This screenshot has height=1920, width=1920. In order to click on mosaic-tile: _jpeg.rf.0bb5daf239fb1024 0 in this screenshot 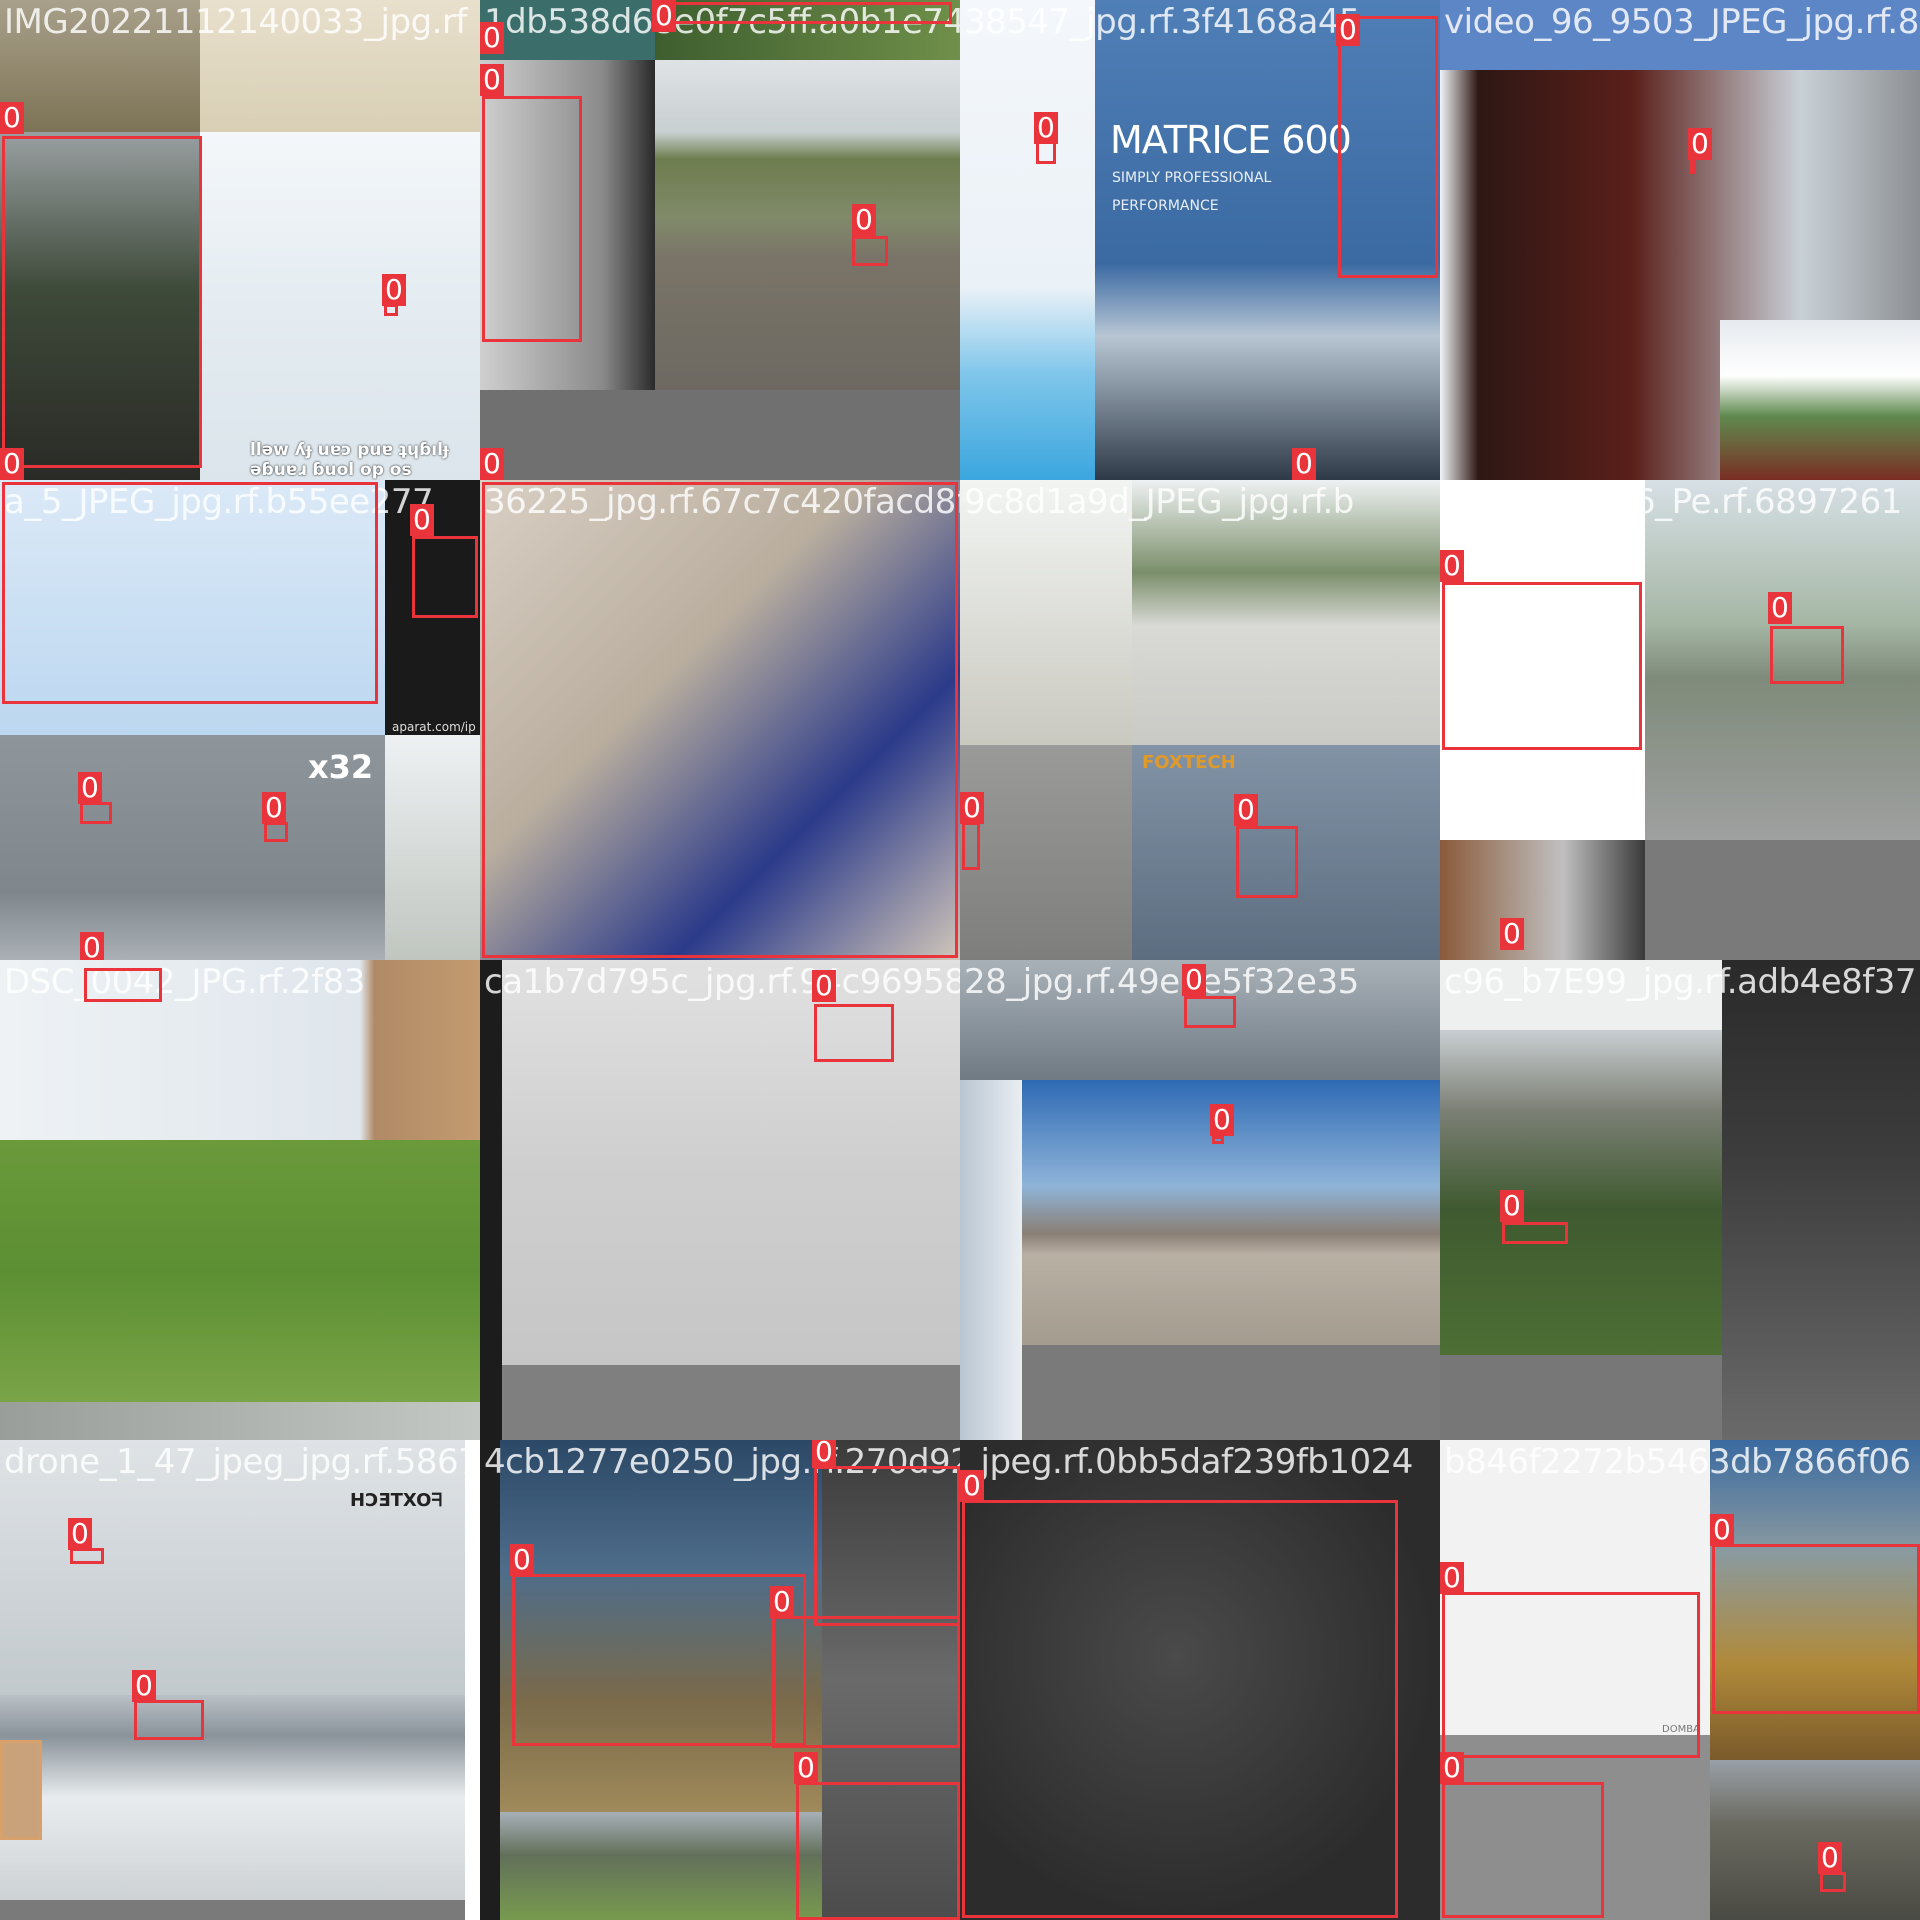, I will do `click(1200, 1680)`.